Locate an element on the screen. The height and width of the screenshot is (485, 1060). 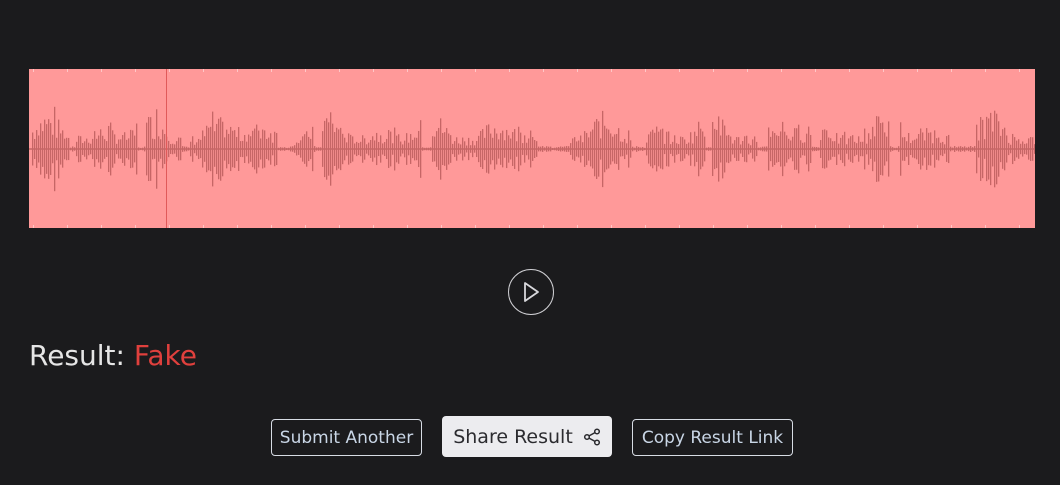
share-result-button: Share Result is located at coordinates (527, 436).